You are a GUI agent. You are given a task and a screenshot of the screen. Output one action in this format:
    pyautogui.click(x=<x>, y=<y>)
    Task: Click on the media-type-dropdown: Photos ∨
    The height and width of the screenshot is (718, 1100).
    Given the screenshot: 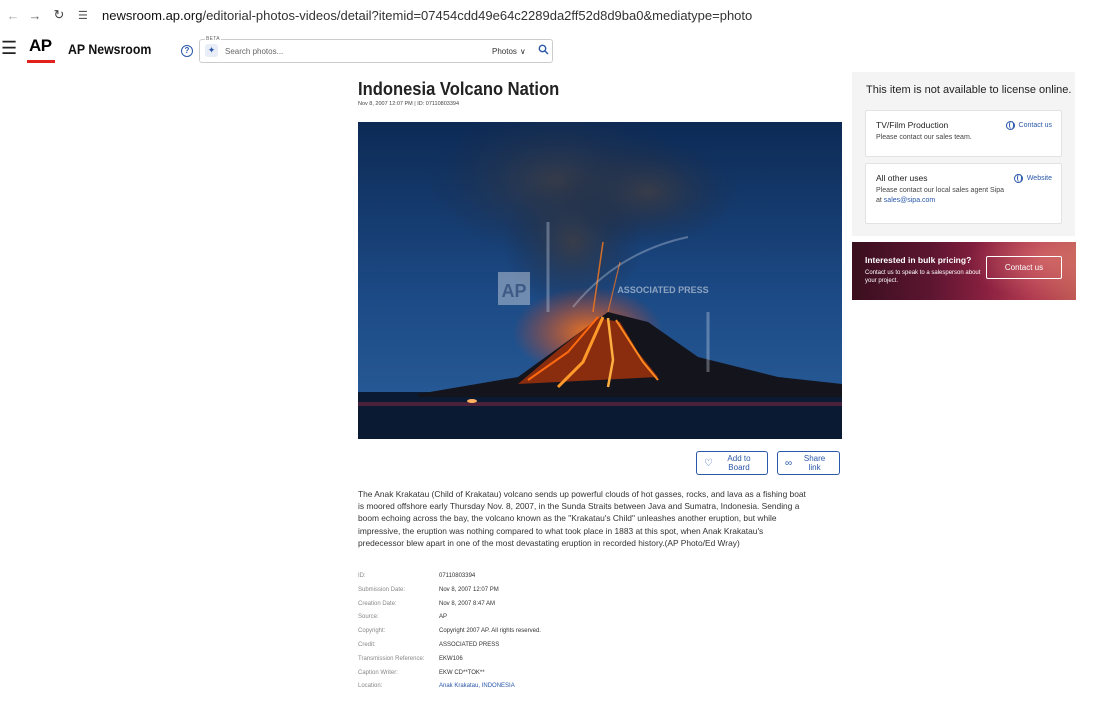 What is the action you would take?
    pyautogui.click(x=509, y=51)
    